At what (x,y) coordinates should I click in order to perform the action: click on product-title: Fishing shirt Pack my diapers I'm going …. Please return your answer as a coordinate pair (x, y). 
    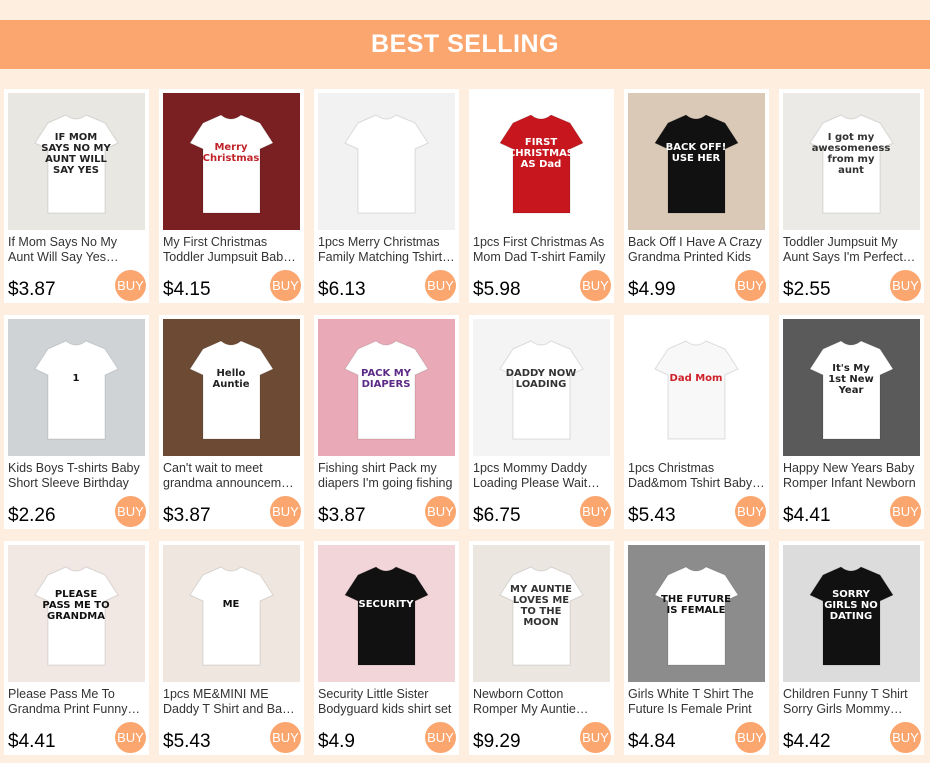
    Looking at the image, I should click on (386, 476).